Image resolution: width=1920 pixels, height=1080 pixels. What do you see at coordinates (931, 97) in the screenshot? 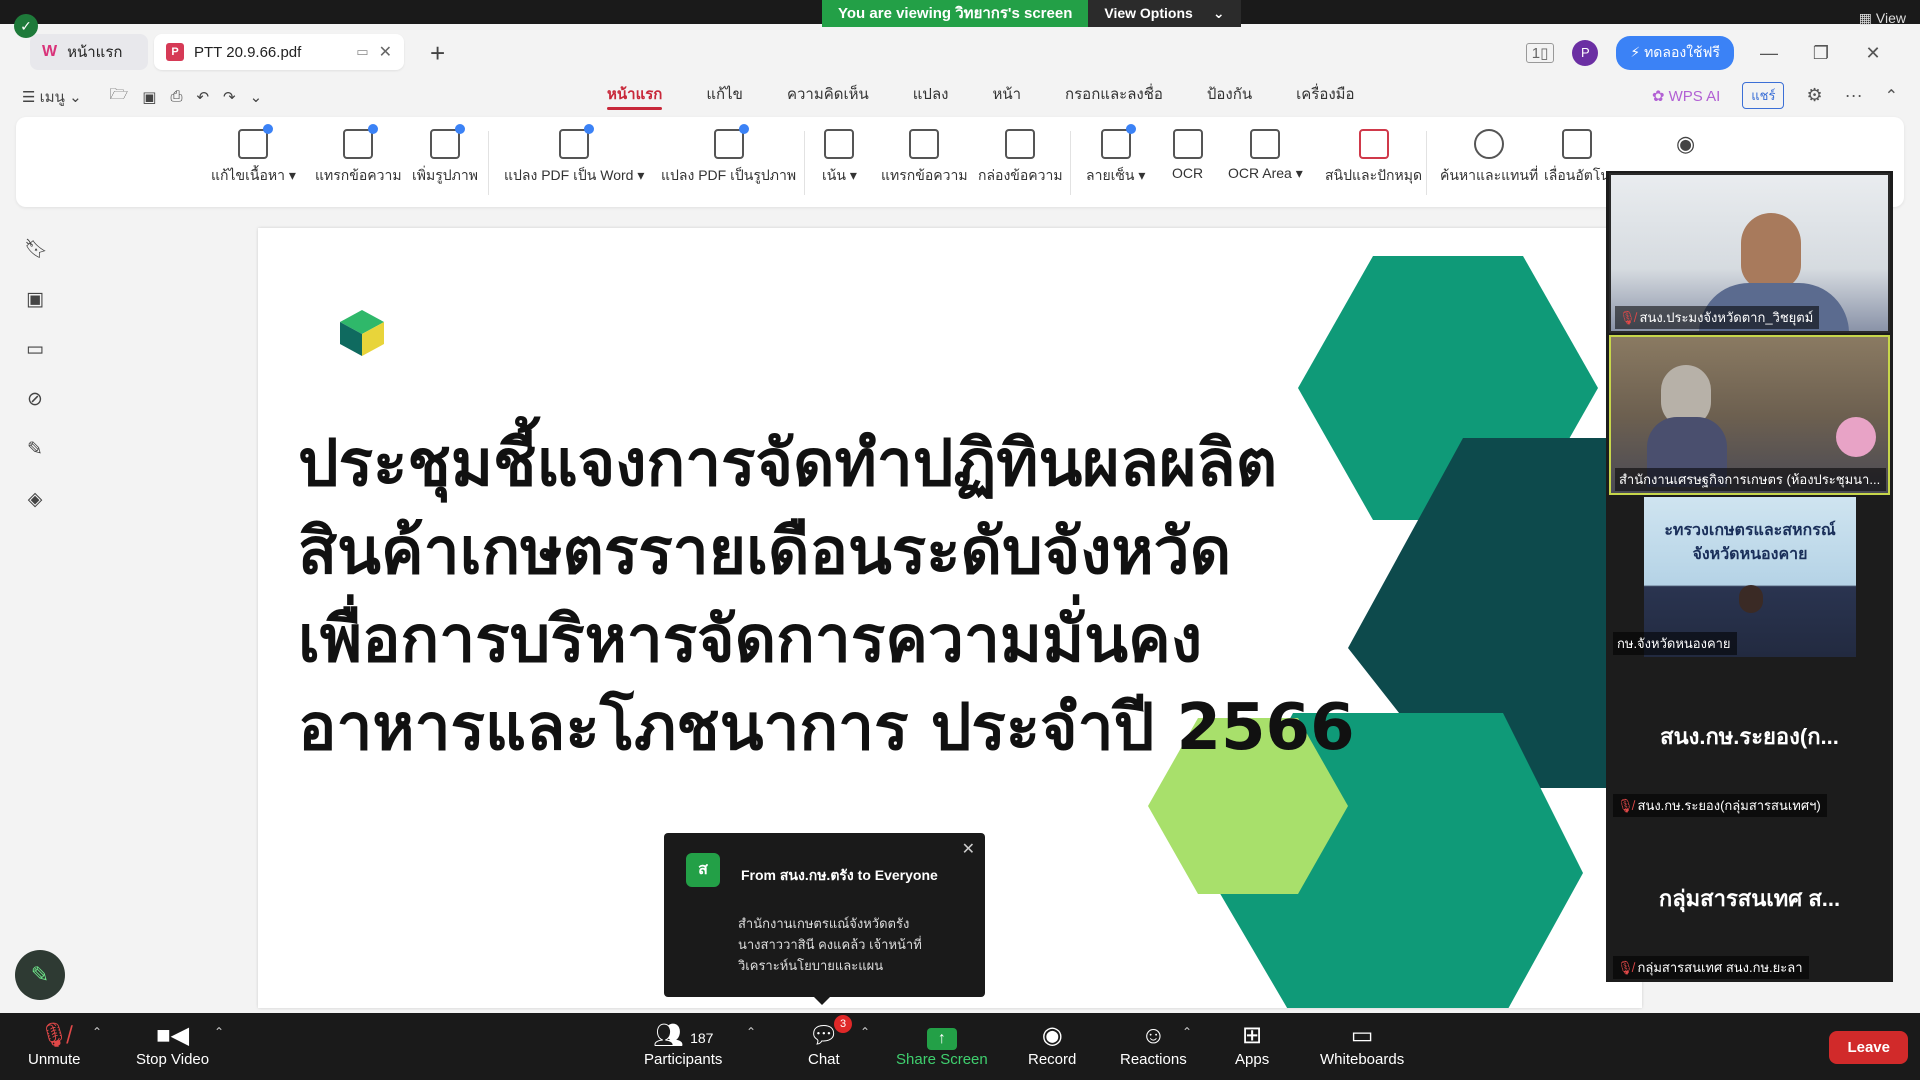
I see `nav-tab-convert: แปลง` at bounding box center [931, 97].